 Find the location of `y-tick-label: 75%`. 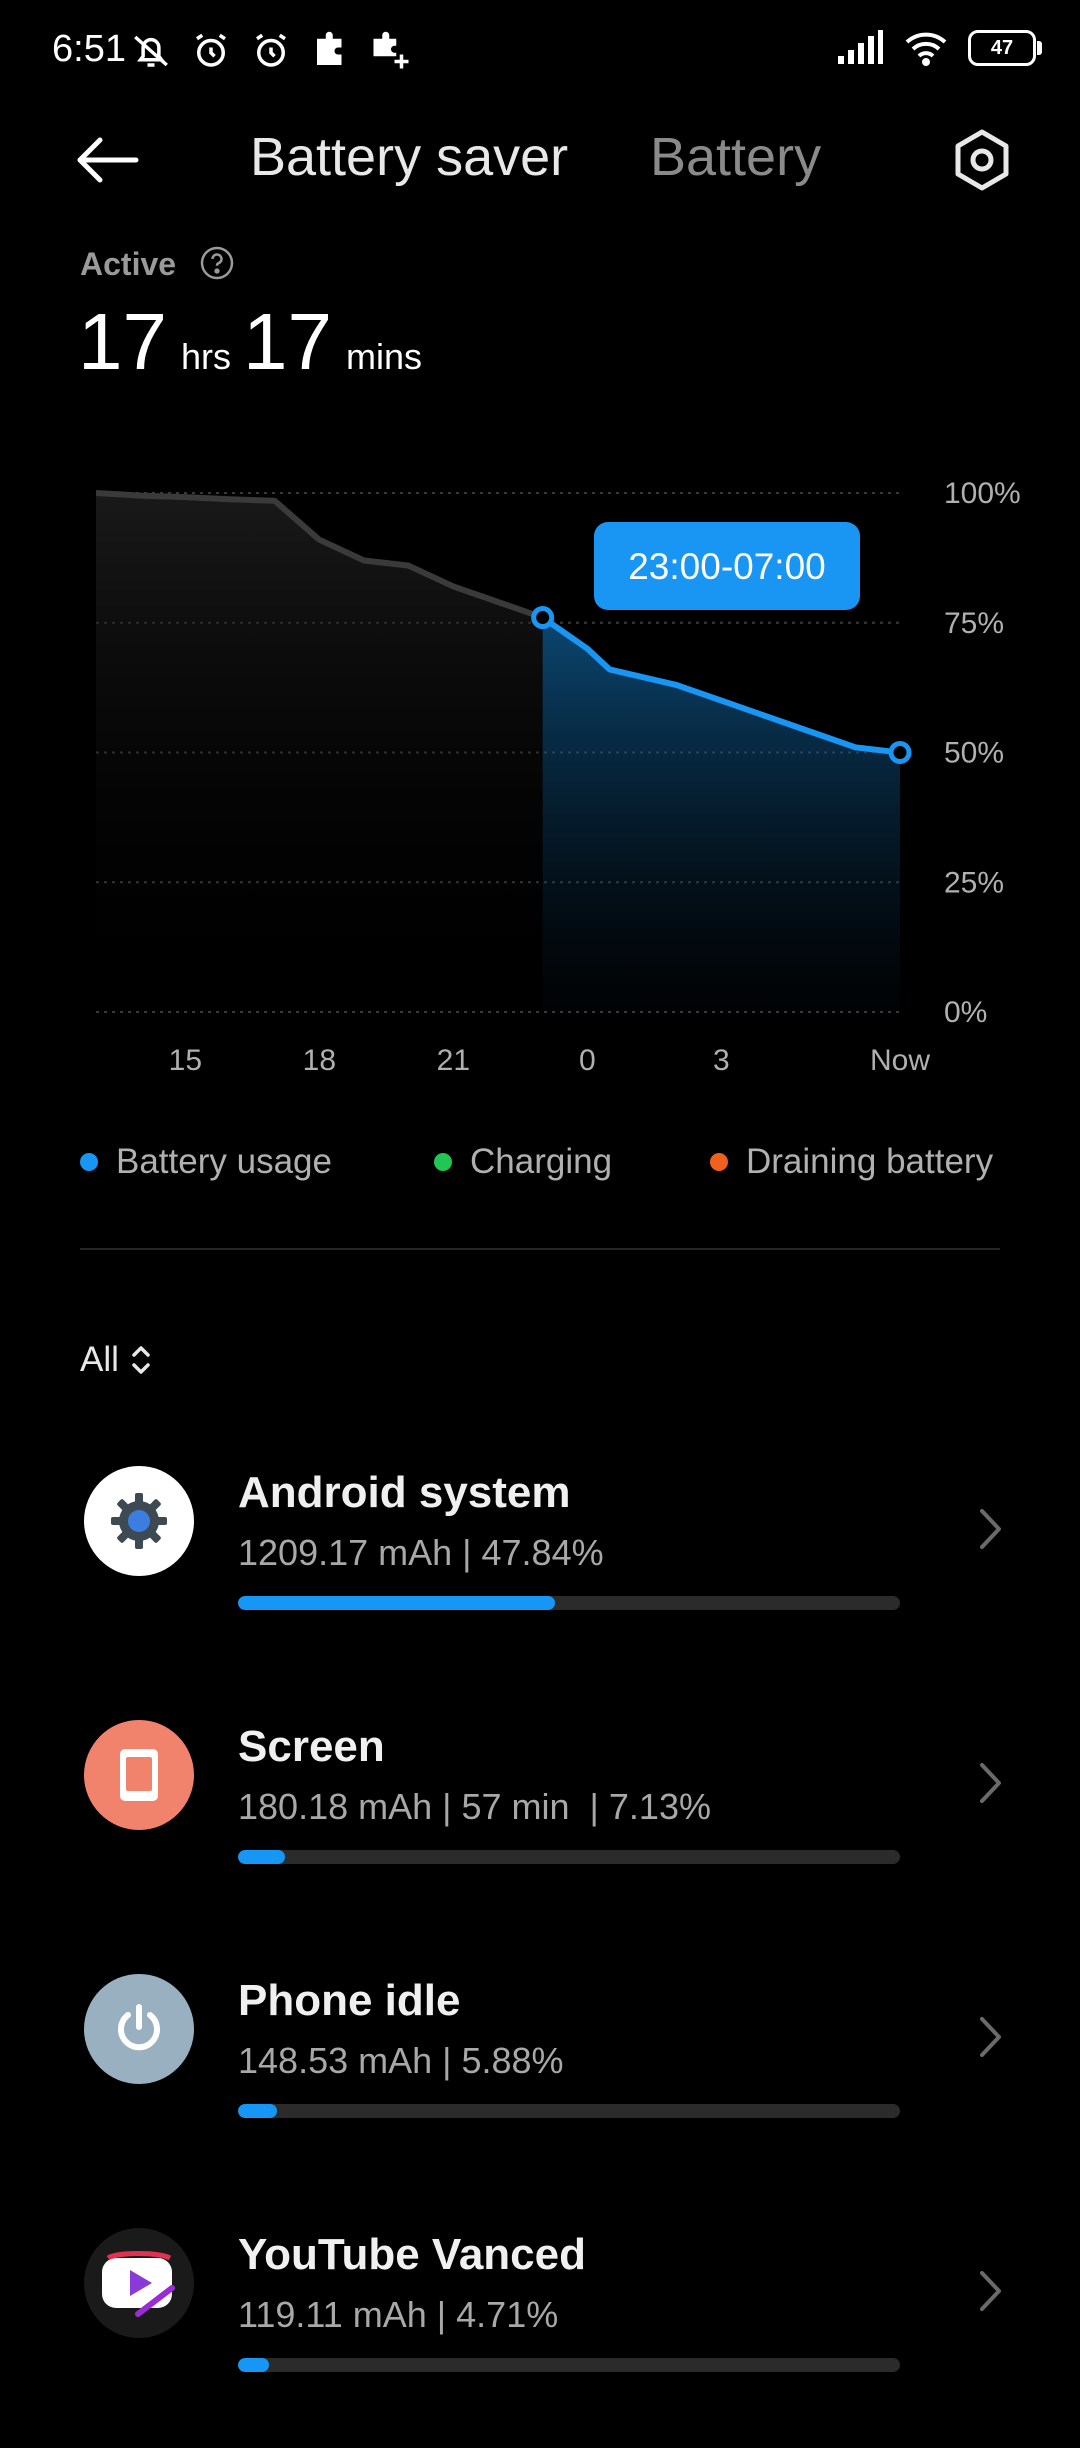

y-tick-label: 75% is located at coordinates (974, 623).